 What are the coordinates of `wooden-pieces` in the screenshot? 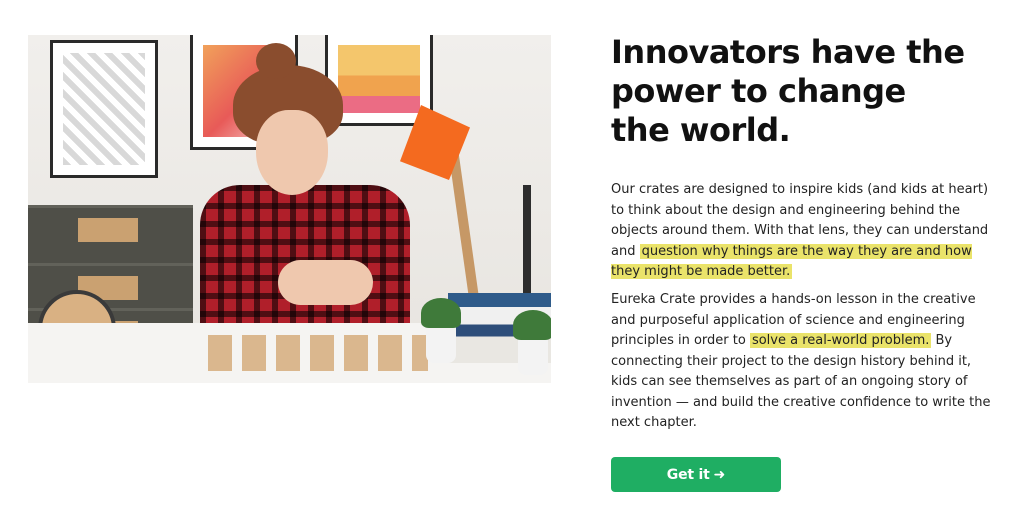 It's located at (318, 353).